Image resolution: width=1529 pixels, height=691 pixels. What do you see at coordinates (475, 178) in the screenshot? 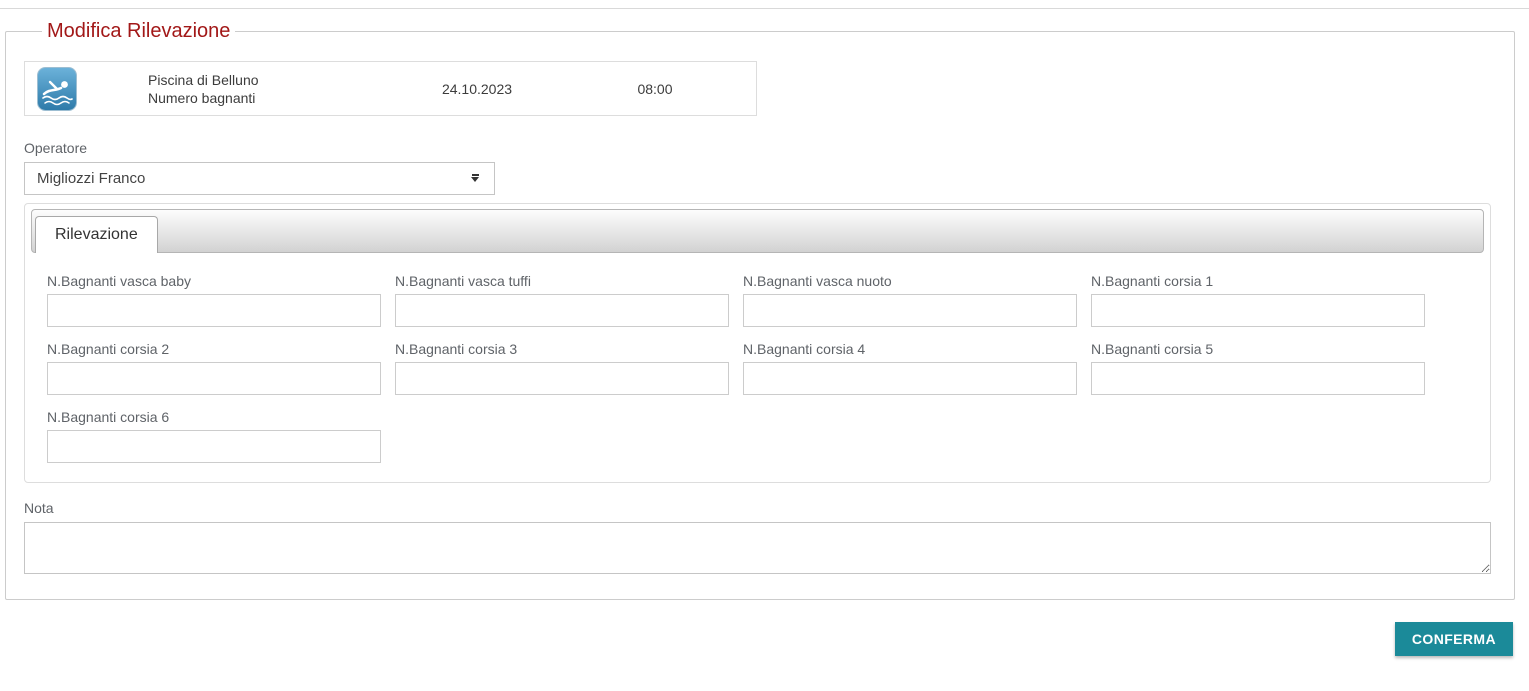
I see `chevron-down-icon` at bounding box center [475, 178].